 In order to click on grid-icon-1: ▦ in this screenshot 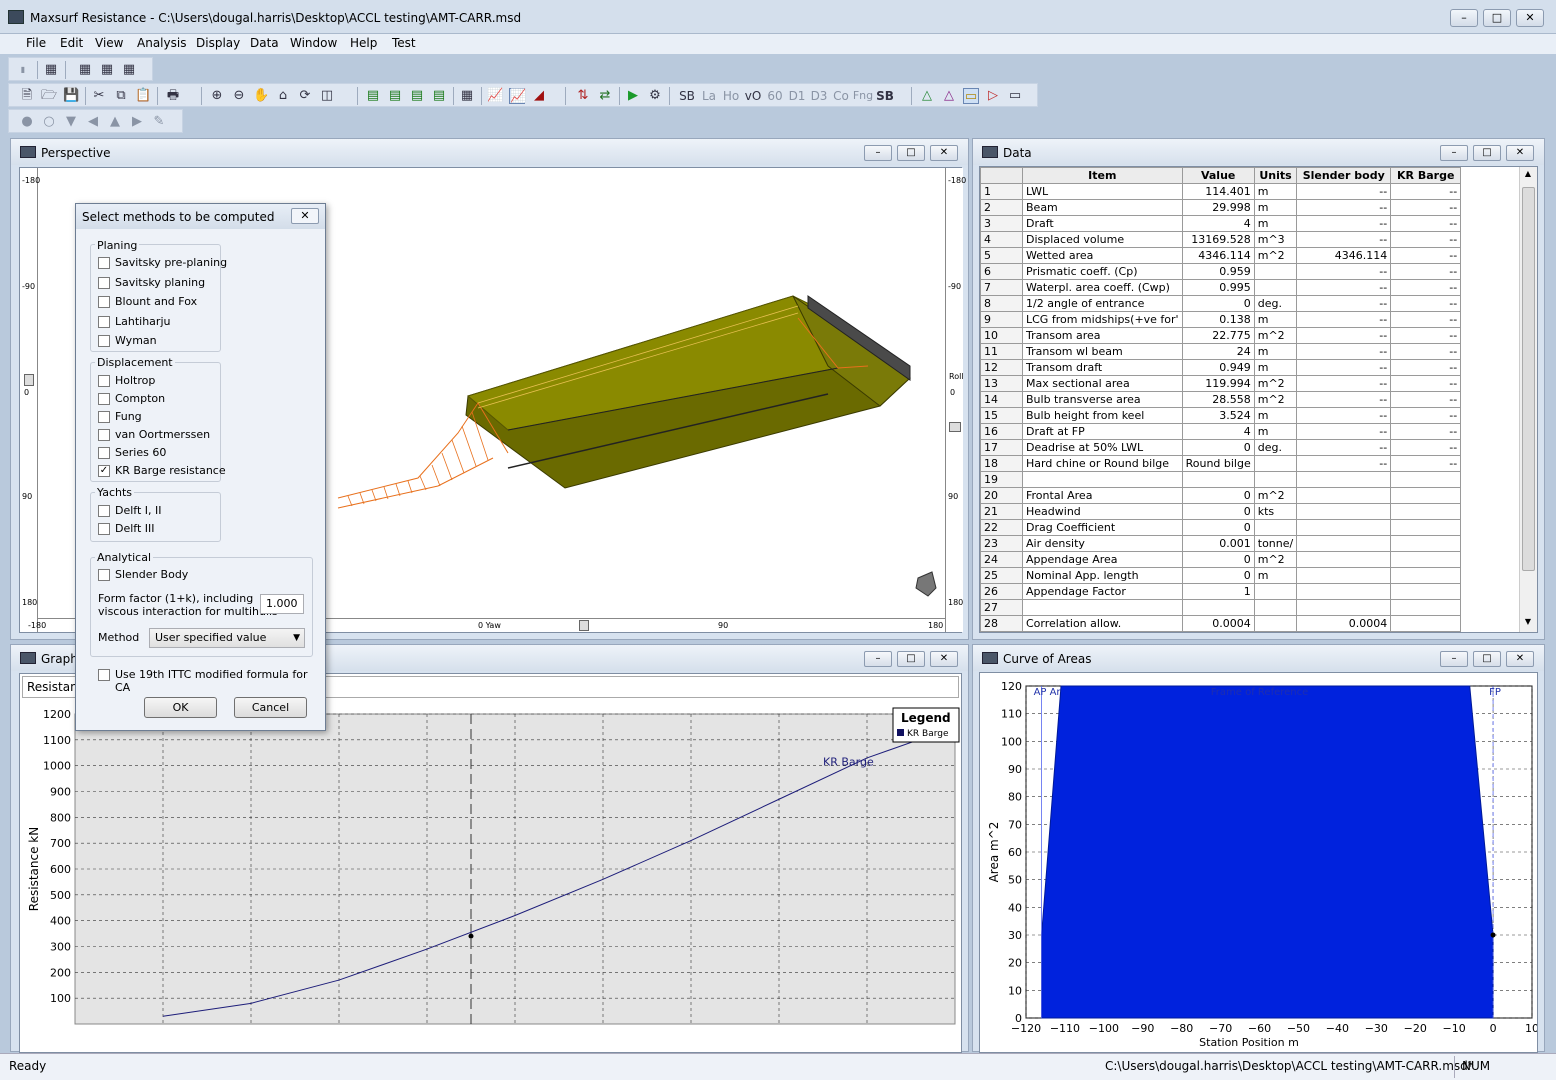, I will do `click(51, 70)`.